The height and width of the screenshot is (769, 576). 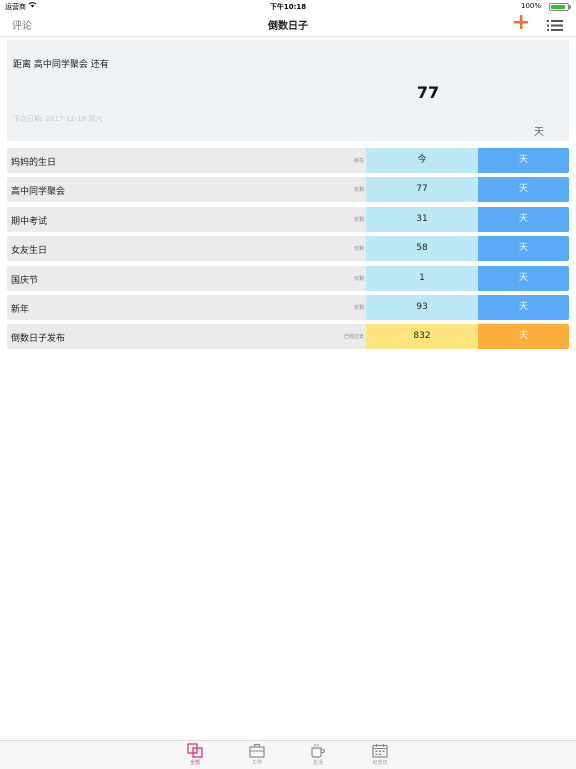 What do you see at coordinates (530, 6) in the screenshot?
I see `battery-percent: 100%` at bounding box center [530, 6].